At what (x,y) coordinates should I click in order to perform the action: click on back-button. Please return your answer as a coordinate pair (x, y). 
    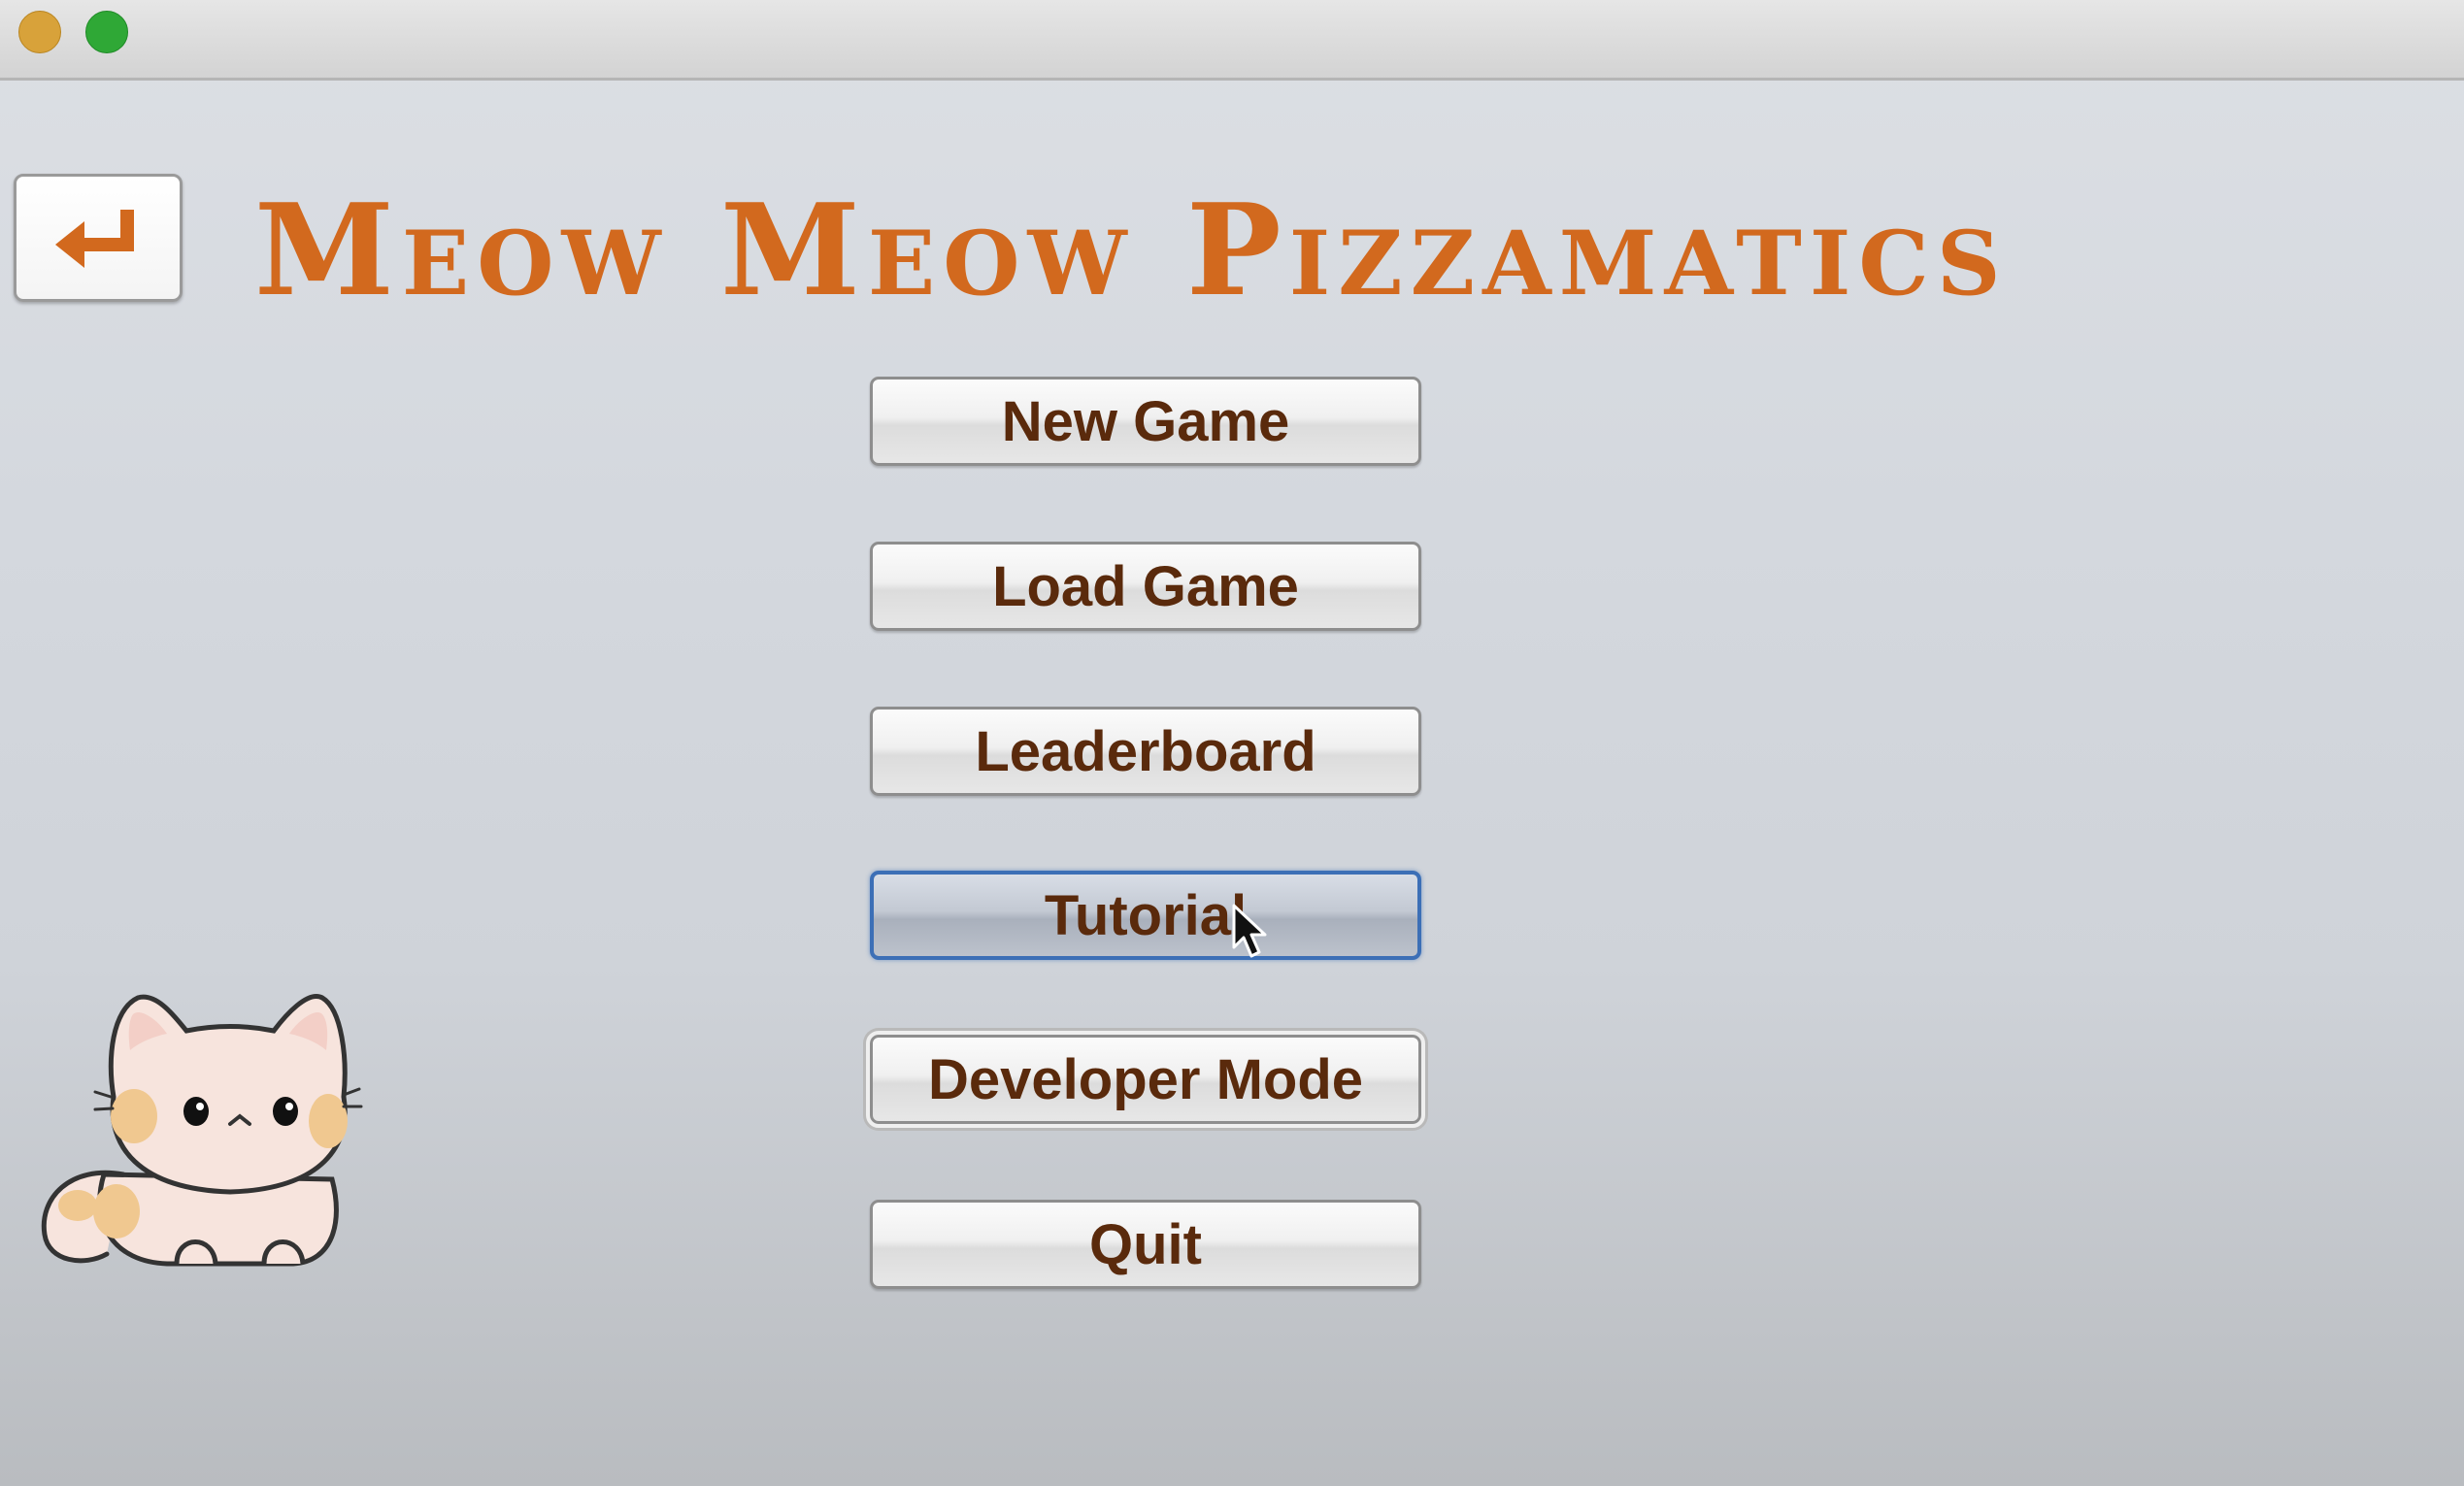
    Looking at the image, I should click on (98, 238).